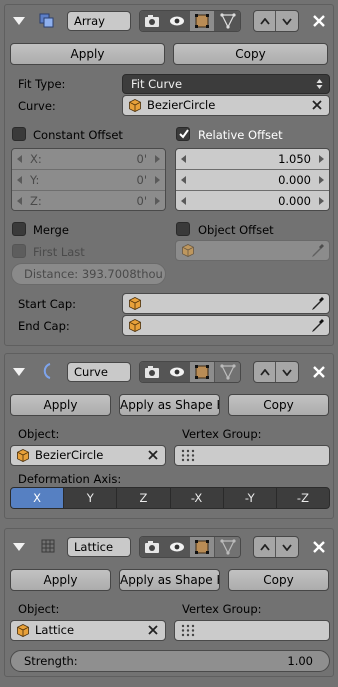 The image size is (338, 687). I want to click on visibility-toggles, so click(190, 547).